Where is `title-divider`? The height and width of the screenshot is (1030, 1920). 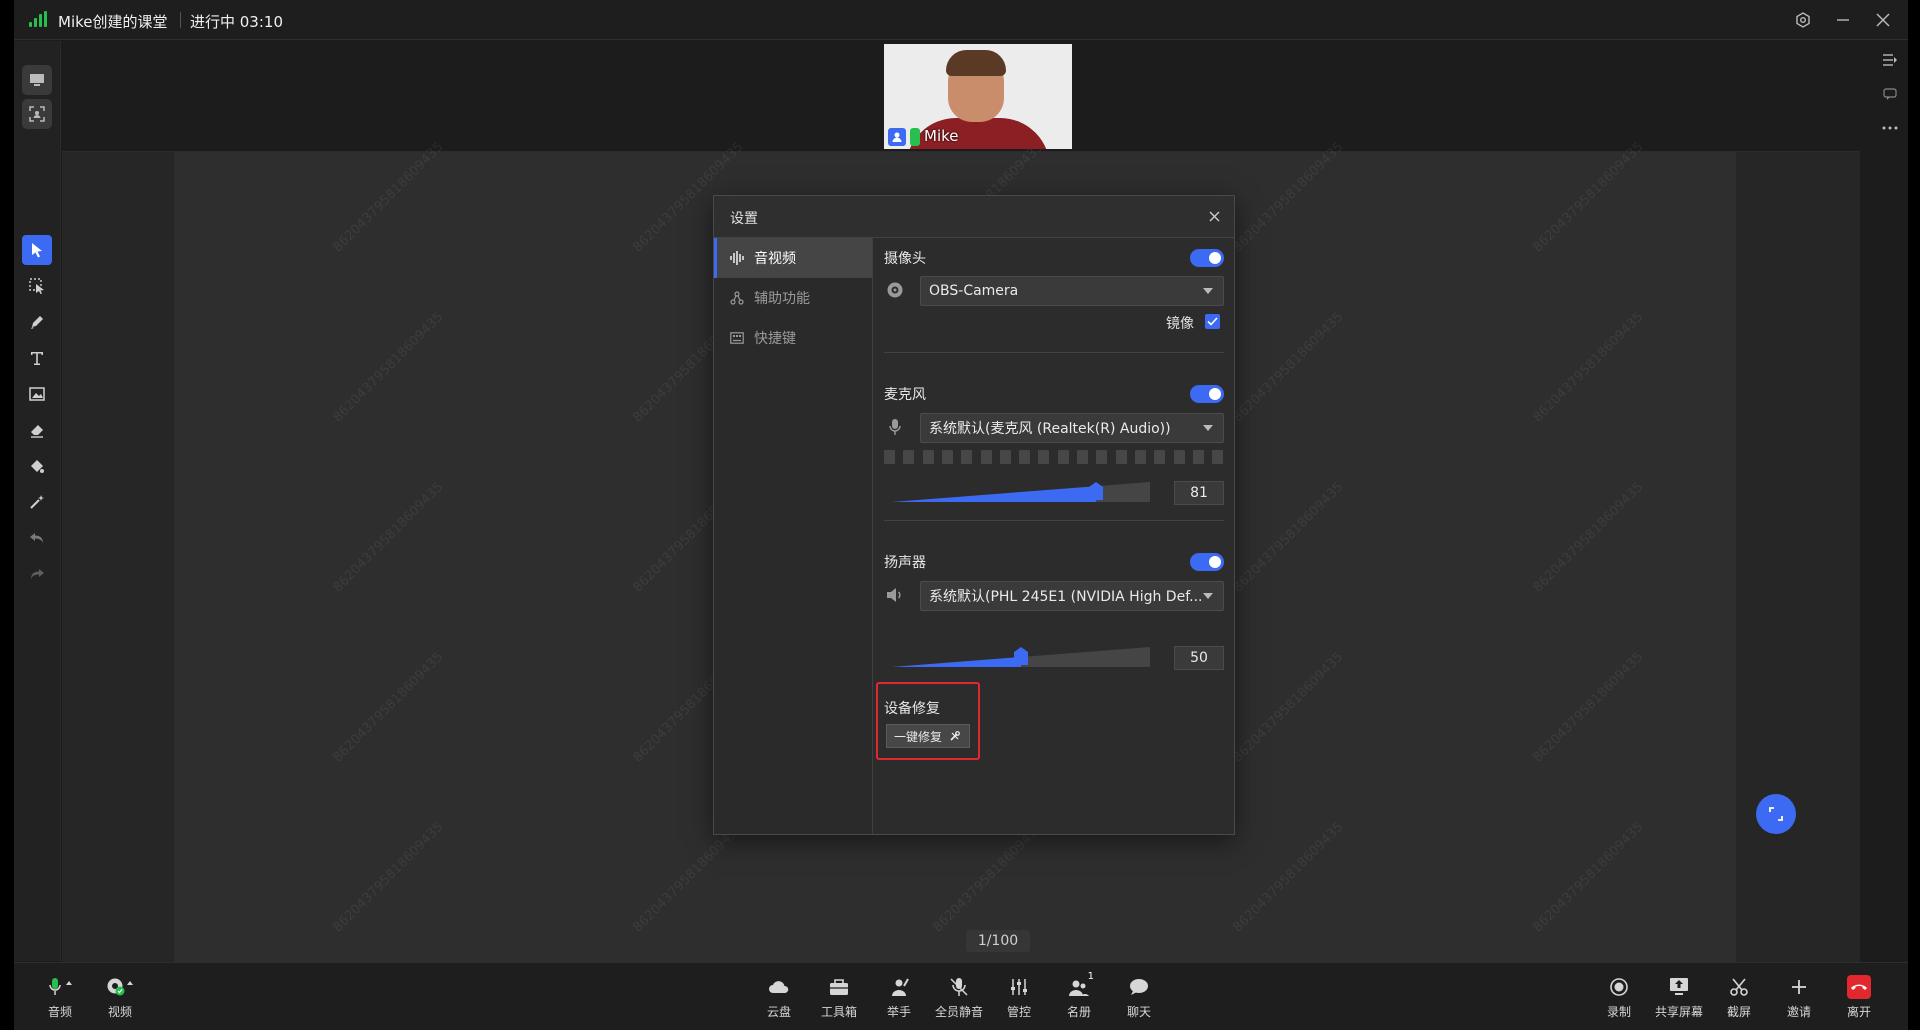
title-divider is located at coordinates (180, 20).